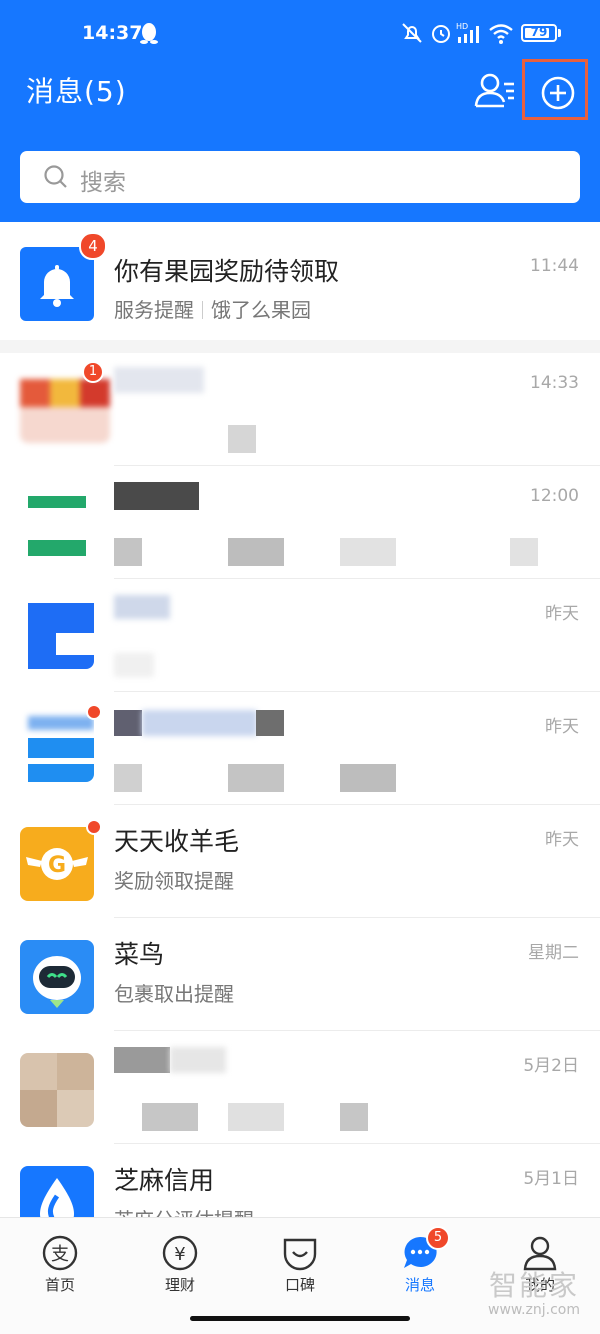 The image size is (600, 1334). I want to click on battery-level: 79, so click(539, 32).